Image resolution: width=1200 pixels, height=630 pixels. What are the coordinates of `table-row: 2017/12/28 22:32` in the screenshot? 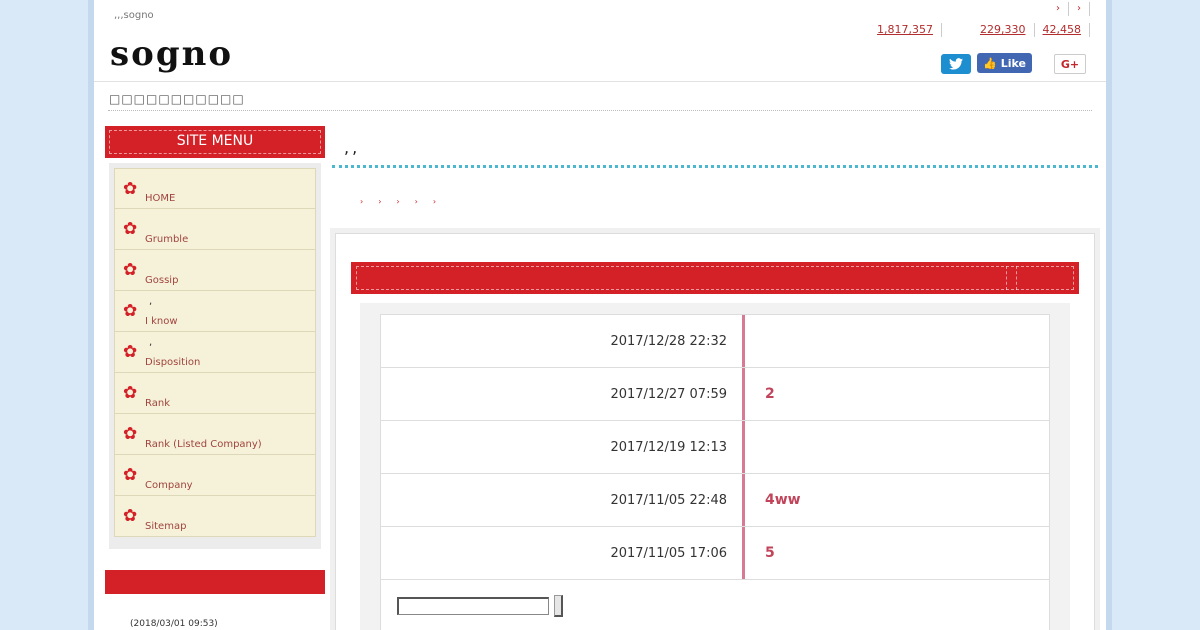 It's located at (715, 341).